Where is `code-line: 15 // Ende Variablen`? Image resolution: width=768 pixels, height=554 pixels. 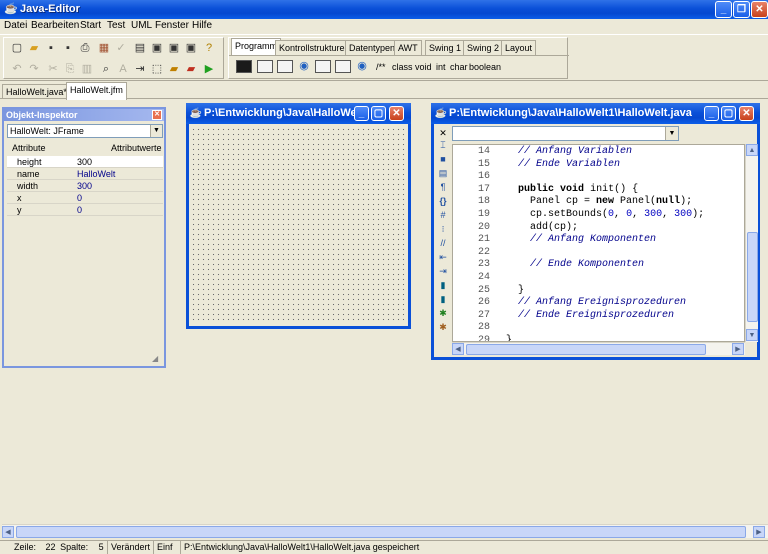 code-line: 15 // Ende Variablen is located at coordinates (536, 165).